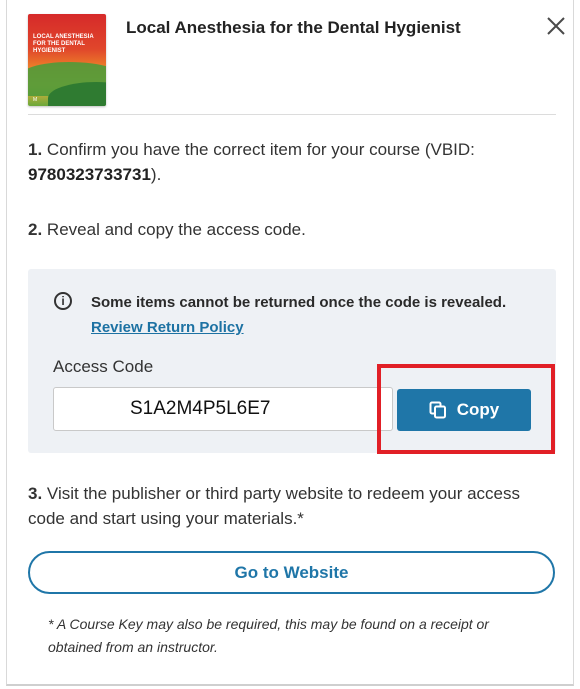 Image resolution: width=580 pixels, height=689 pixels. I want to click on vbid-value: 9780323733731, so click(89, 174).